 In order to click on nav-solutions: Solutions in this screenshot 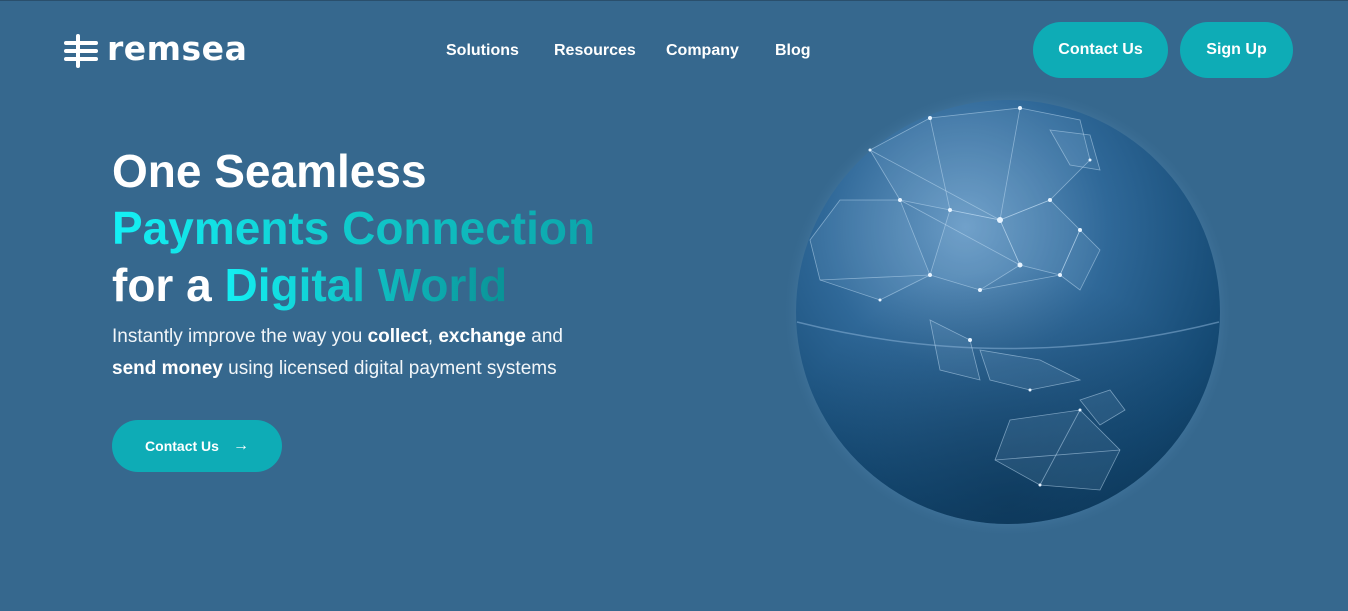, I will do `click(482, 51)`.